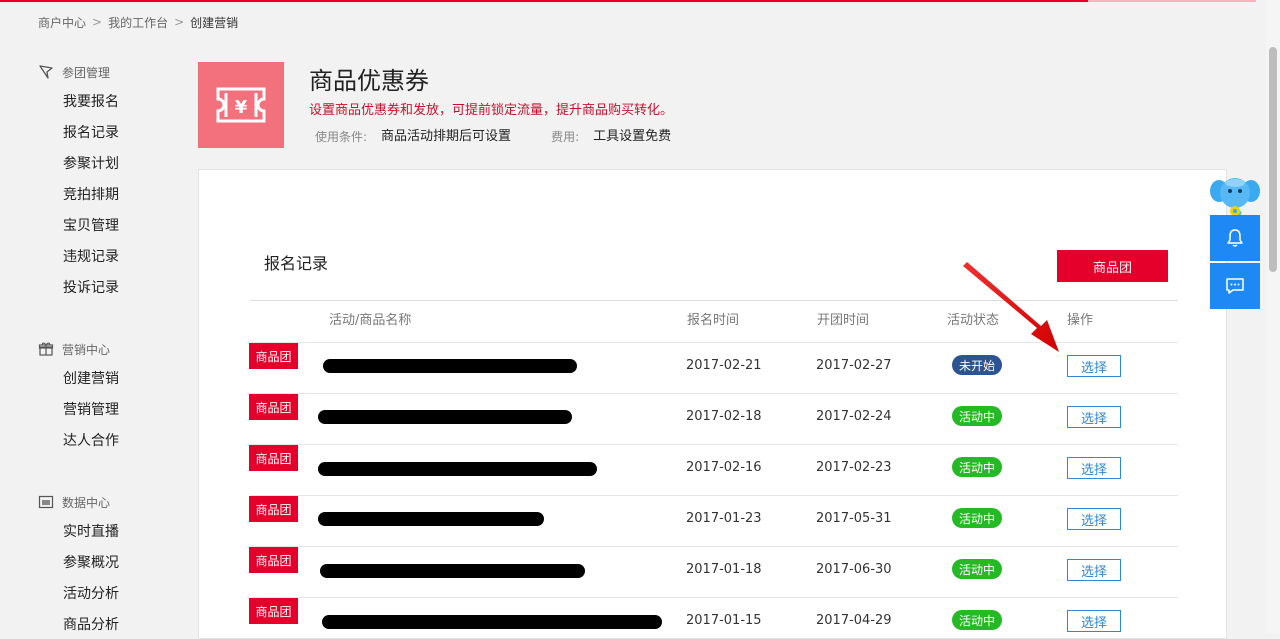 Image resolution: width=1280 pixels, height=639 pixels. I want to click on sidebar-group-title: 数据中心, so click(86, 502).